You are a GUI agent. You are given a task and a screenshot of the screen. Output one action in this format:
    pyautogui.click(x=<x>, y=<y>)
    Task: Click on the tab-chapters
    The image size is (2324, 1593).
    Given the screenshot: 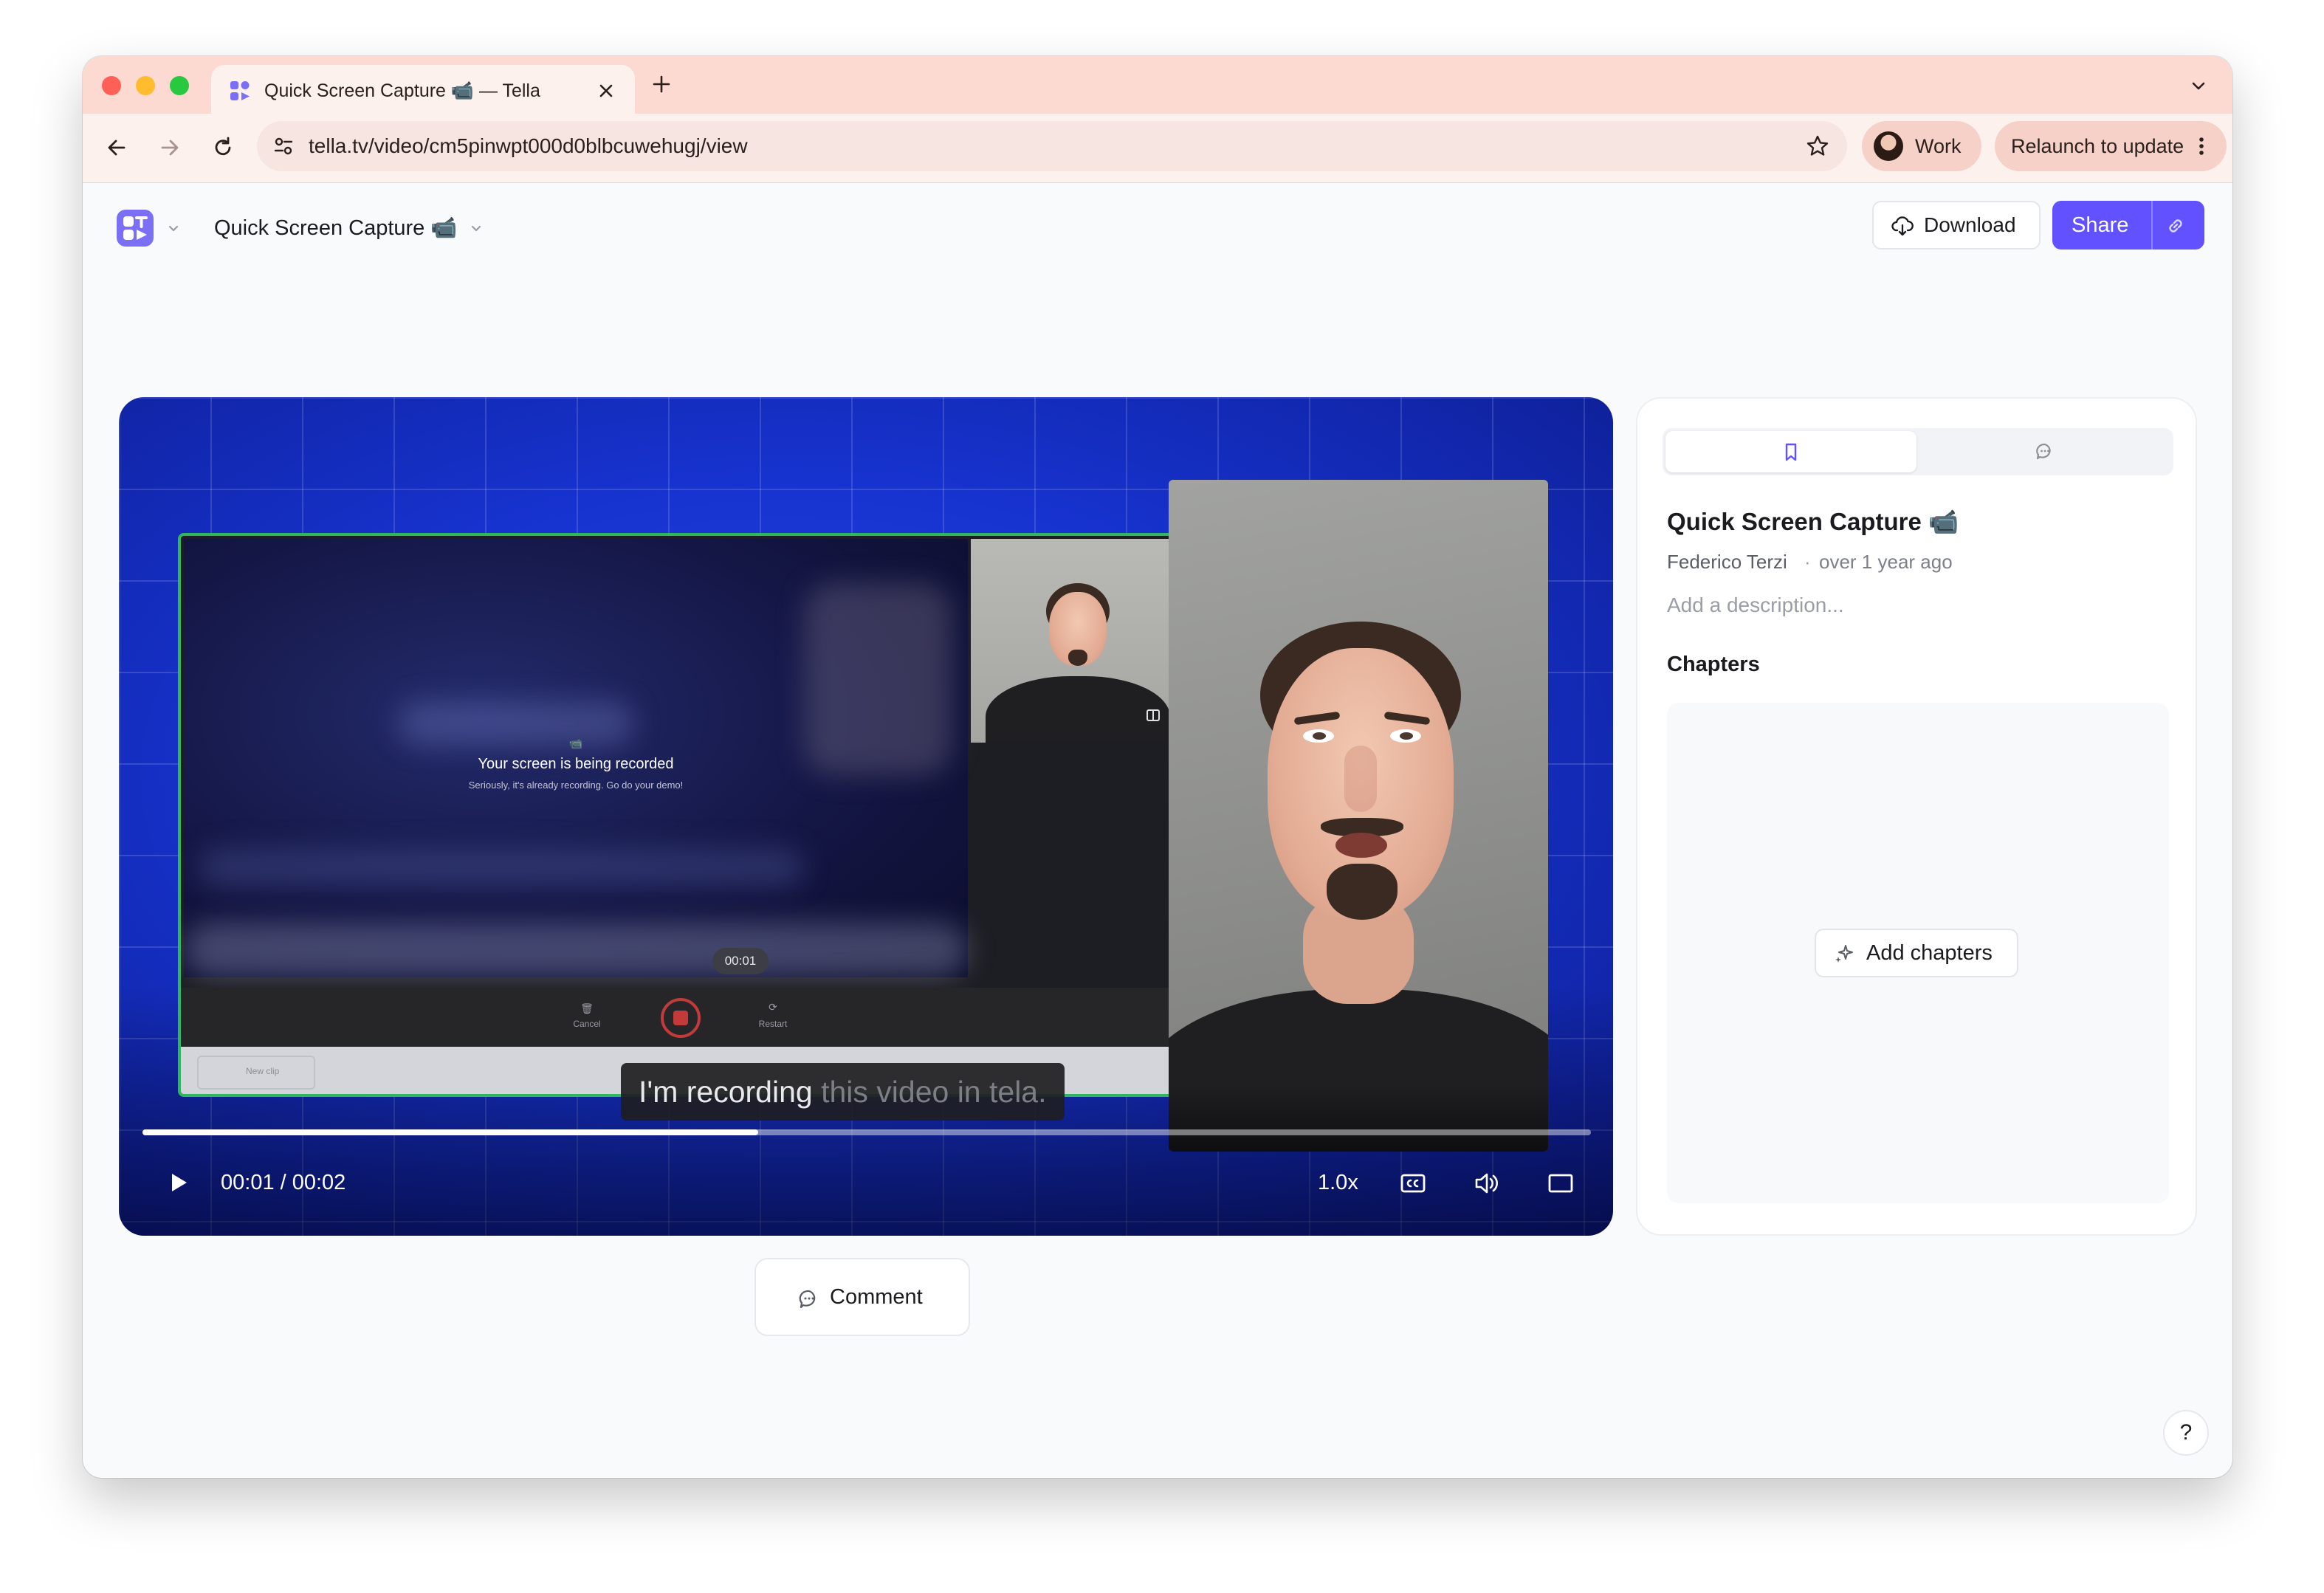 What is the action you would take?
    pyautogui.click(x=1791, y=451)
    